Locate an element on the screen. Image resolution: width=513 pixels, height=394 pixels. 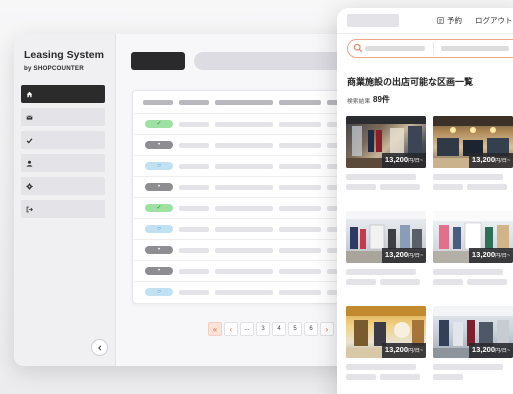
result-count-label: 検索結果 is located at coordinates (359, 102).